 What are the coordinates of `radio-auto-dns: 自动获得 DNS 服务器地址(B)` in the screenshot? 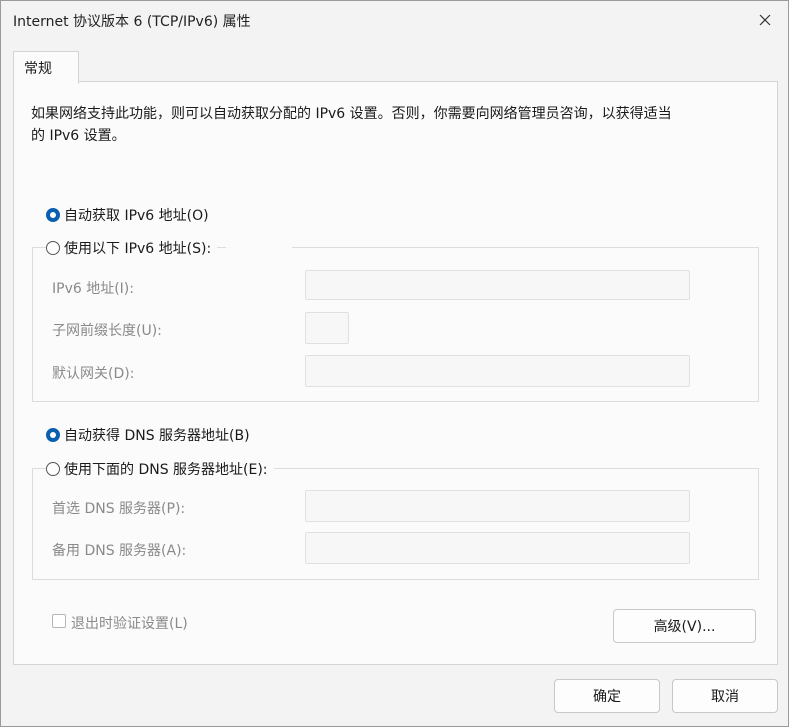 It's located at (148, 435).